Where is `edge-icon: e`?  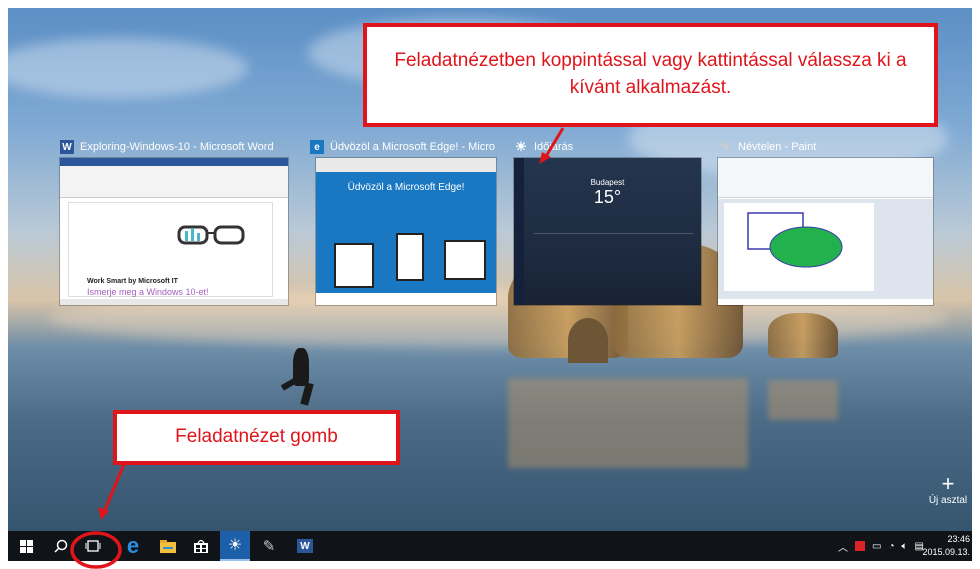 edge-icon: e is located at coordinates (317, 147).